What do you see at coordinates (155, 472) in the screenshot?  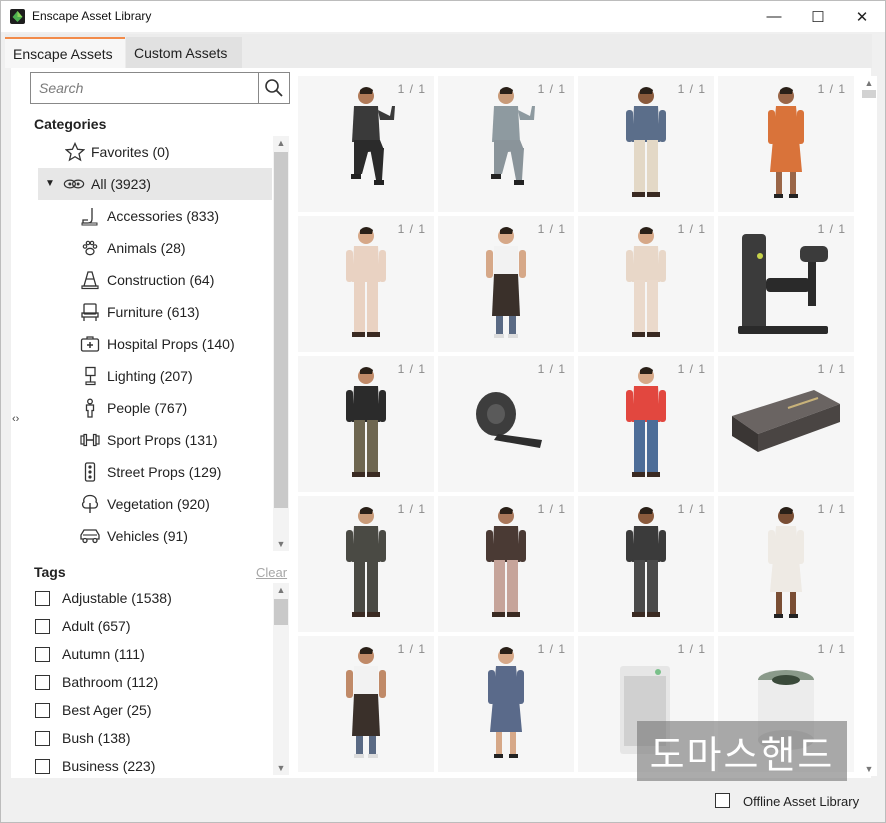 I see `category-street-props: Street Props (129)` at bounding box center [155, 472].